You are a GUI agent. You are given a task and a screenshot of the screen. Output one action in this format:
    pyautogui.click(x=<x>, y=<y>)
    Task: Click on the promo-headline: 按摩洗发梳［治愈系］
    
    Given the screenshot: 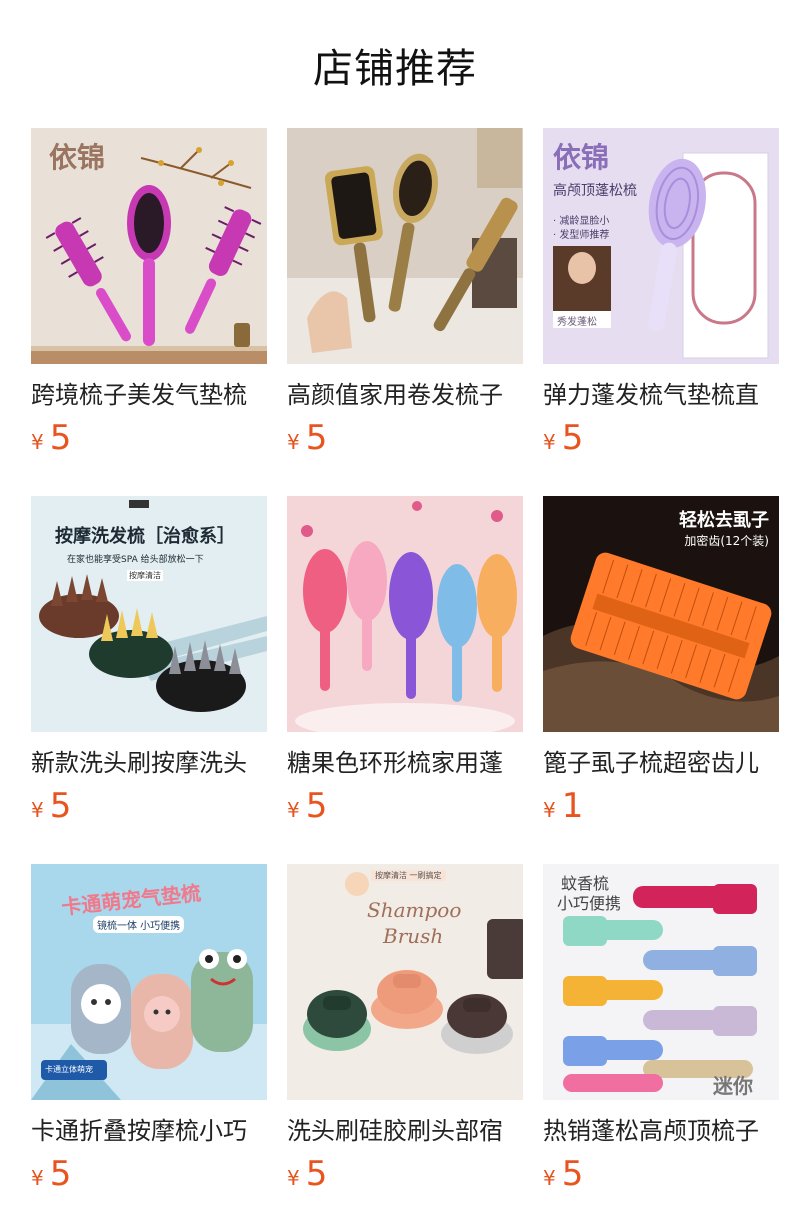 What is the action you would take?
    pyautogui.click(x=145, y=536)
    